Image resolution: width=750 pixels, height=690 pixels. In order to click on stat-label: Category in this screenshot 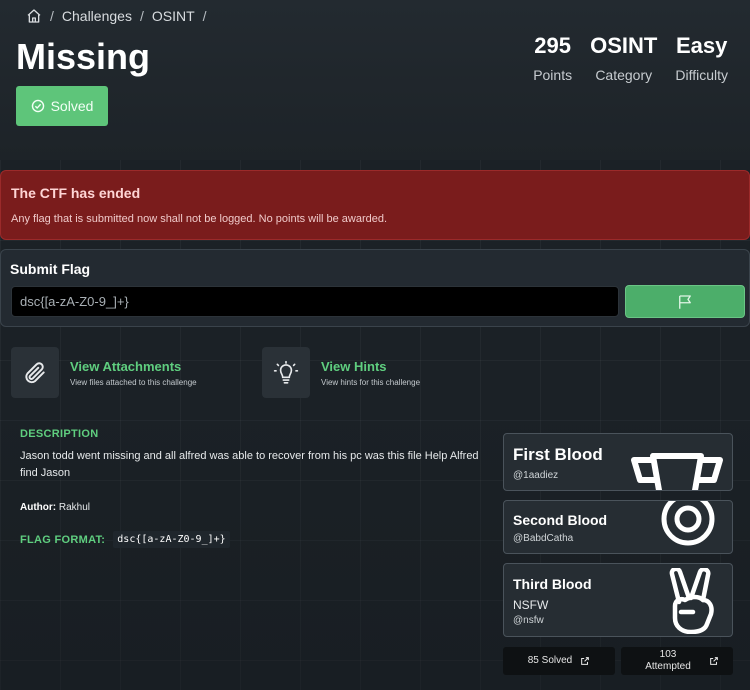, I will do `click(624, 75)`.